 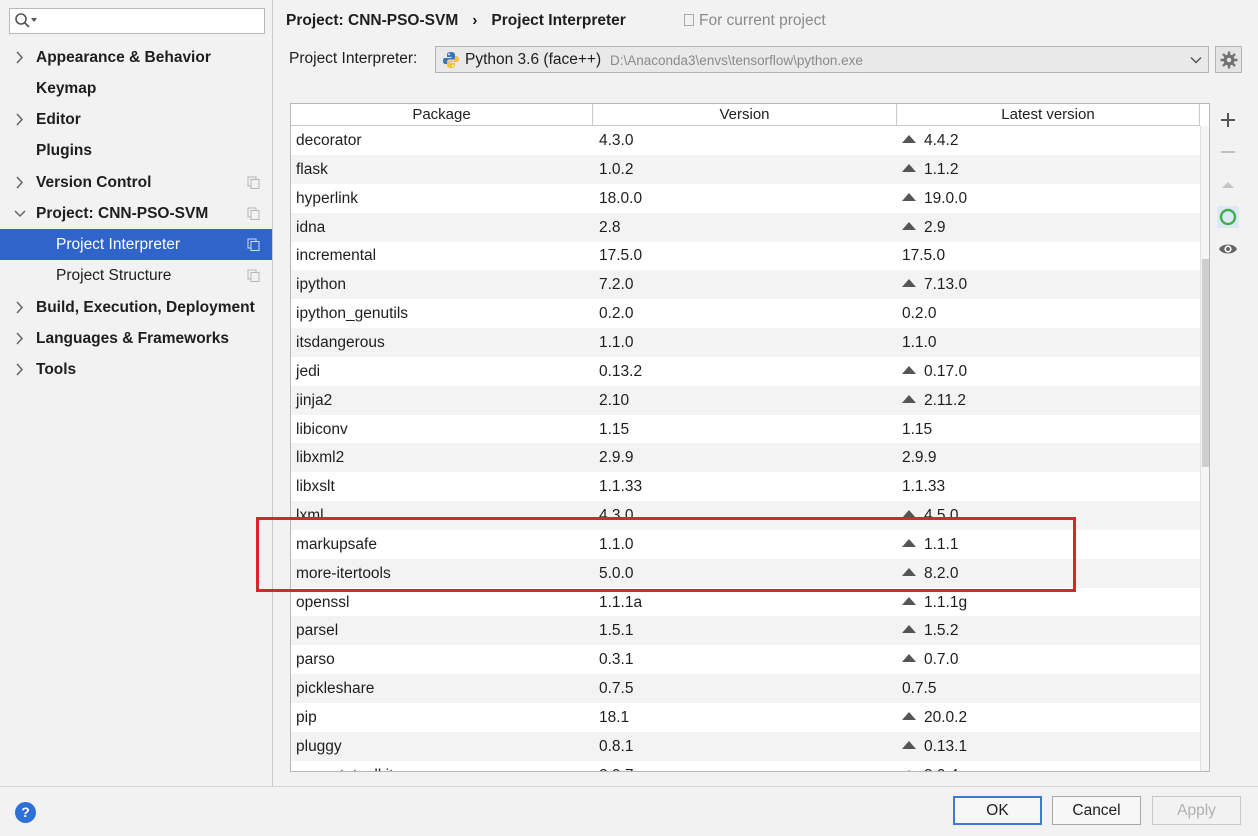 What do you see at coordinates (745, 602) in the screenshot?
I see `table-row: openssl 1.1.1a 1.1.1g` at bounding box center [745, 602].